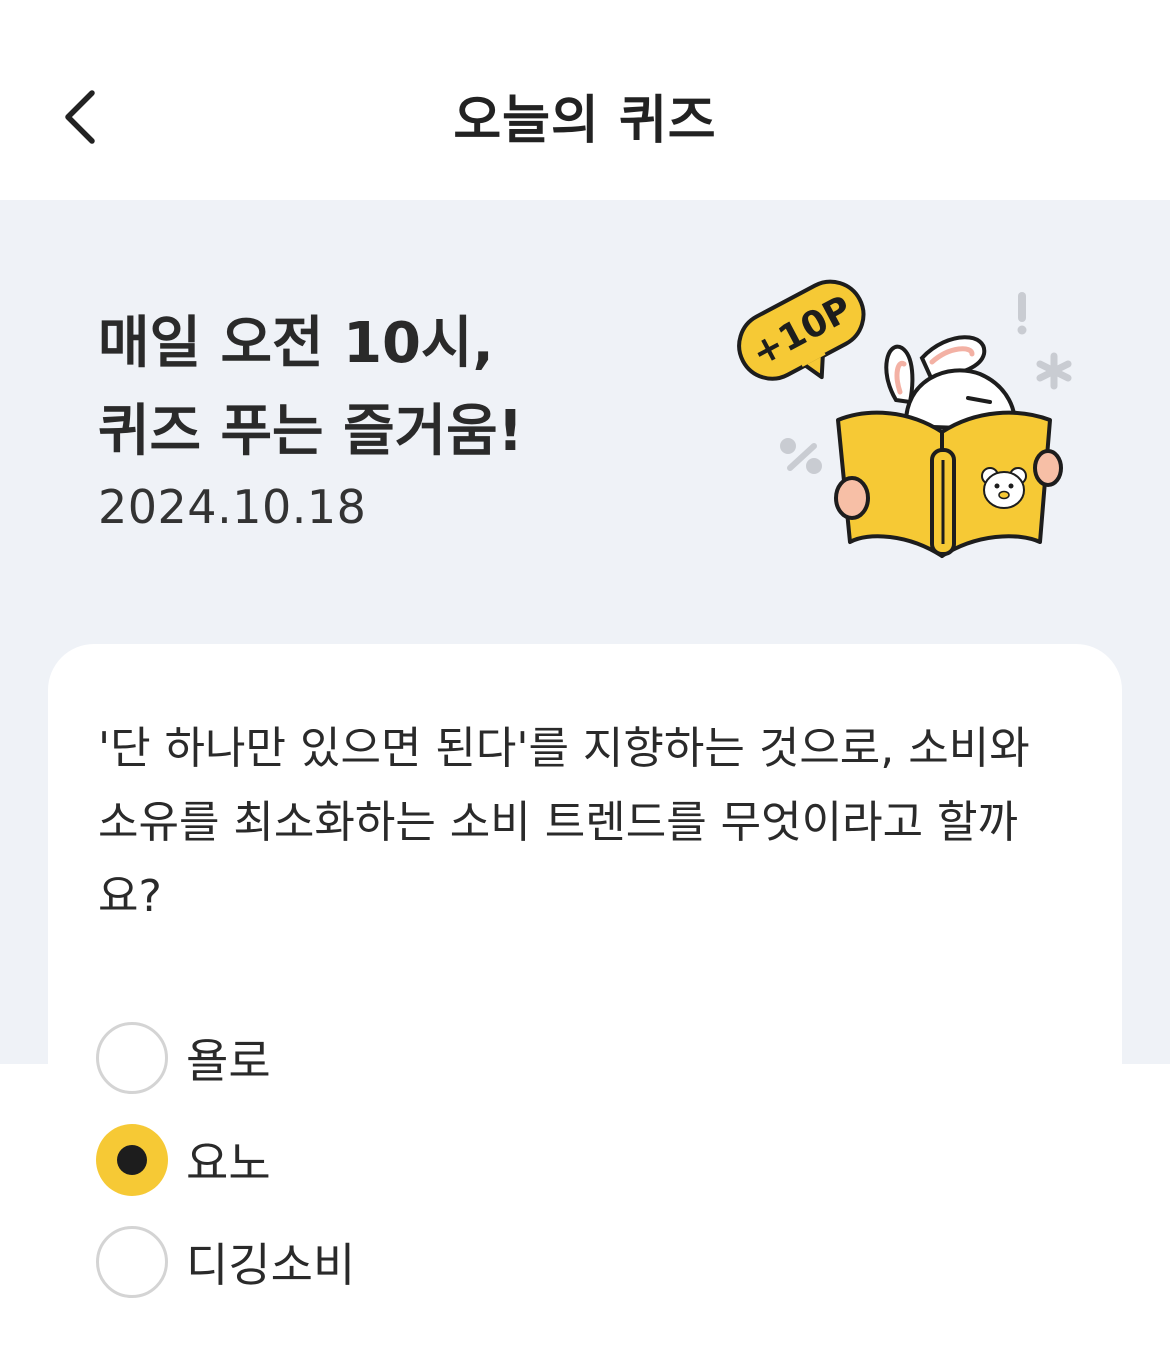  What do you see at coordinates (801, 330) in the screenshot?
I see `points-badge-icon: +10P` at bounding box center [801, 330].